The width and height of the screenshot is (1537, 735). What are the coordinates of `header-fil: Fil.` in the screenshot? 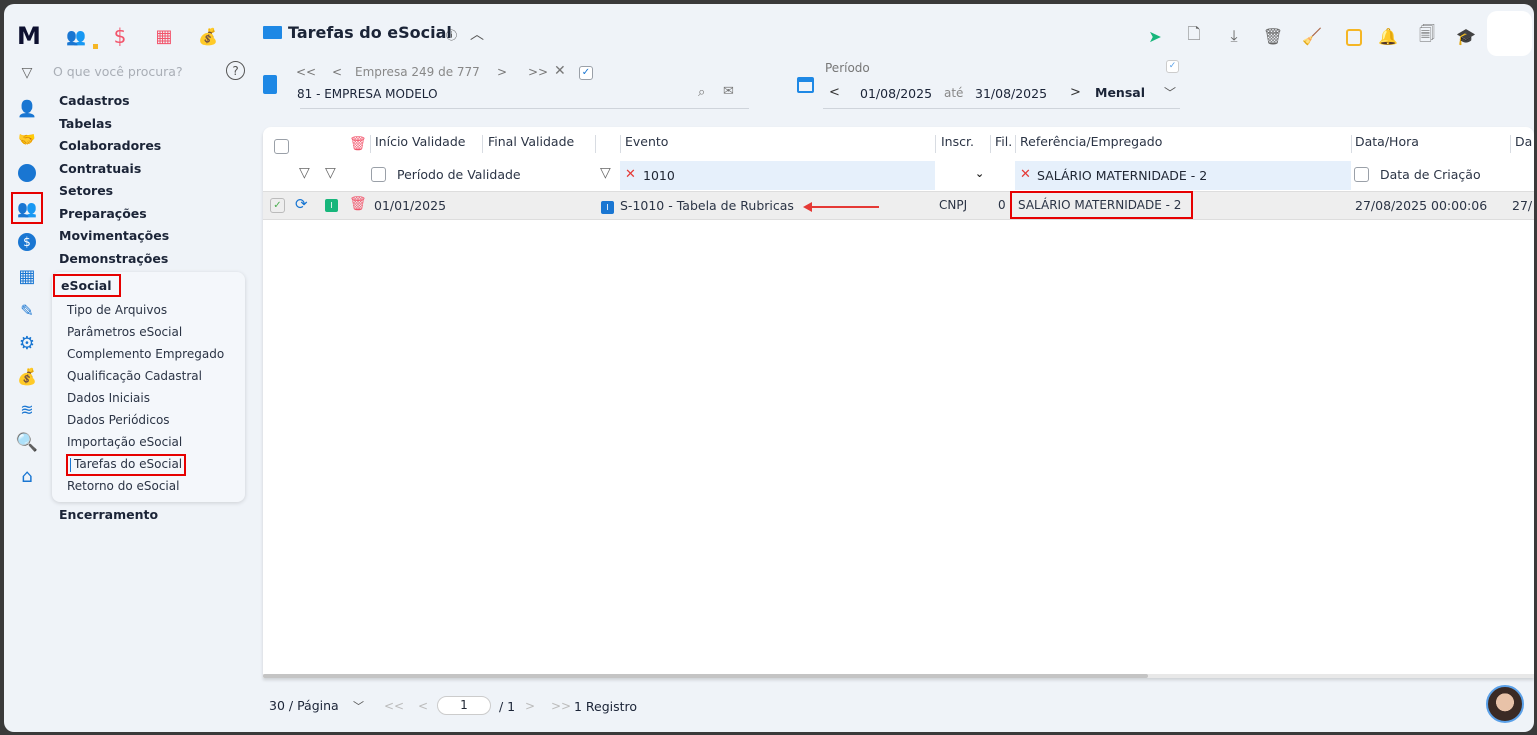 It's located at (1003, 141).